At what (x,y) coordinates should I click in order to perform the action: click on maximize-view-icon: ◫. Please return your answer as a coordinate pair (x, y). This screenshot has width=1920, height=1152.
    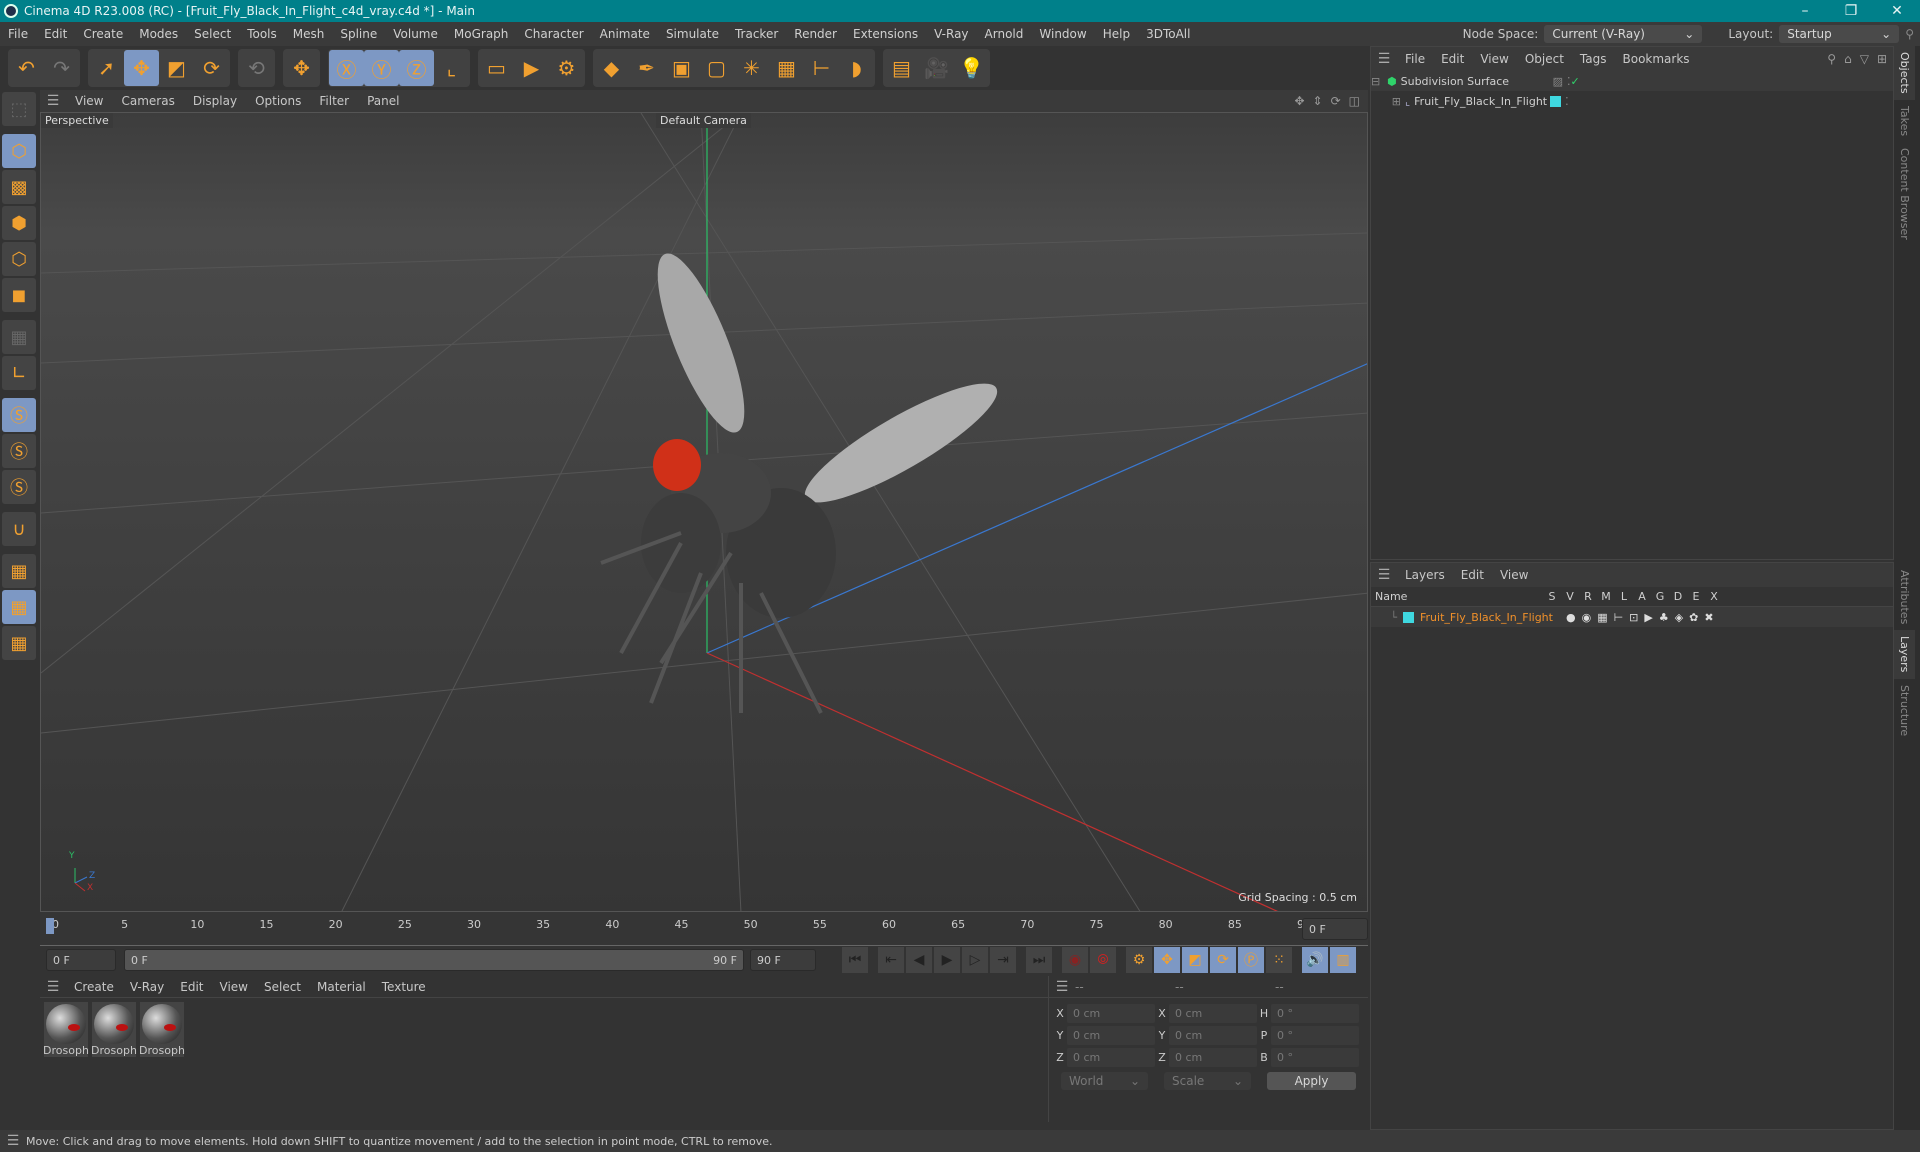
    Looking at the image, I should click on (1354, 101).